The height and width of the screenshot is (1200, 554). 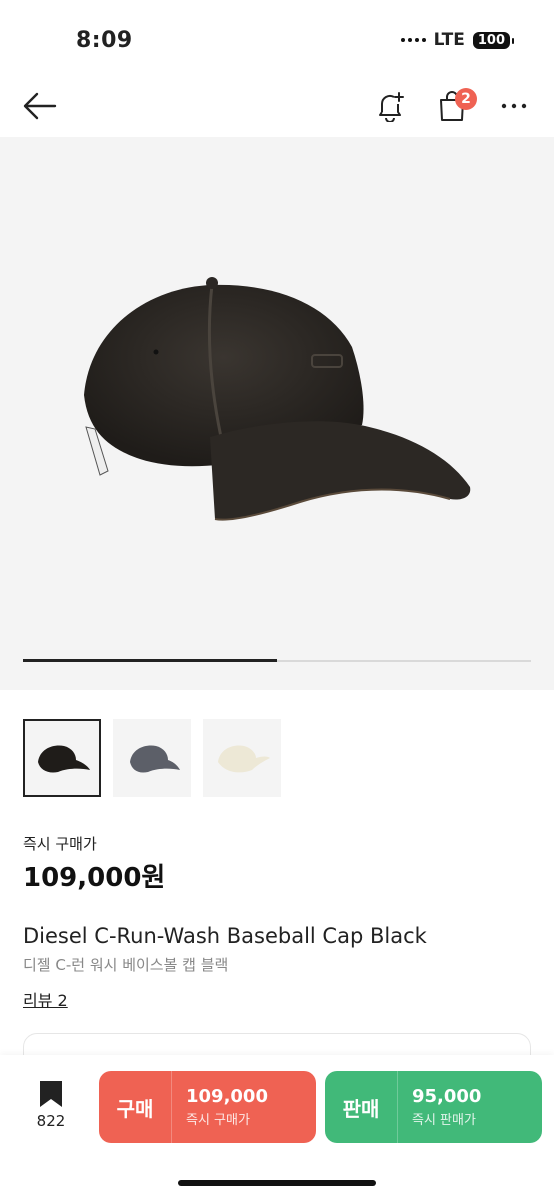 What do you see at coordinates (45, 999) in the screenshot?
I see `review-link: 리뷰 2` at bounding box center [45, 999].